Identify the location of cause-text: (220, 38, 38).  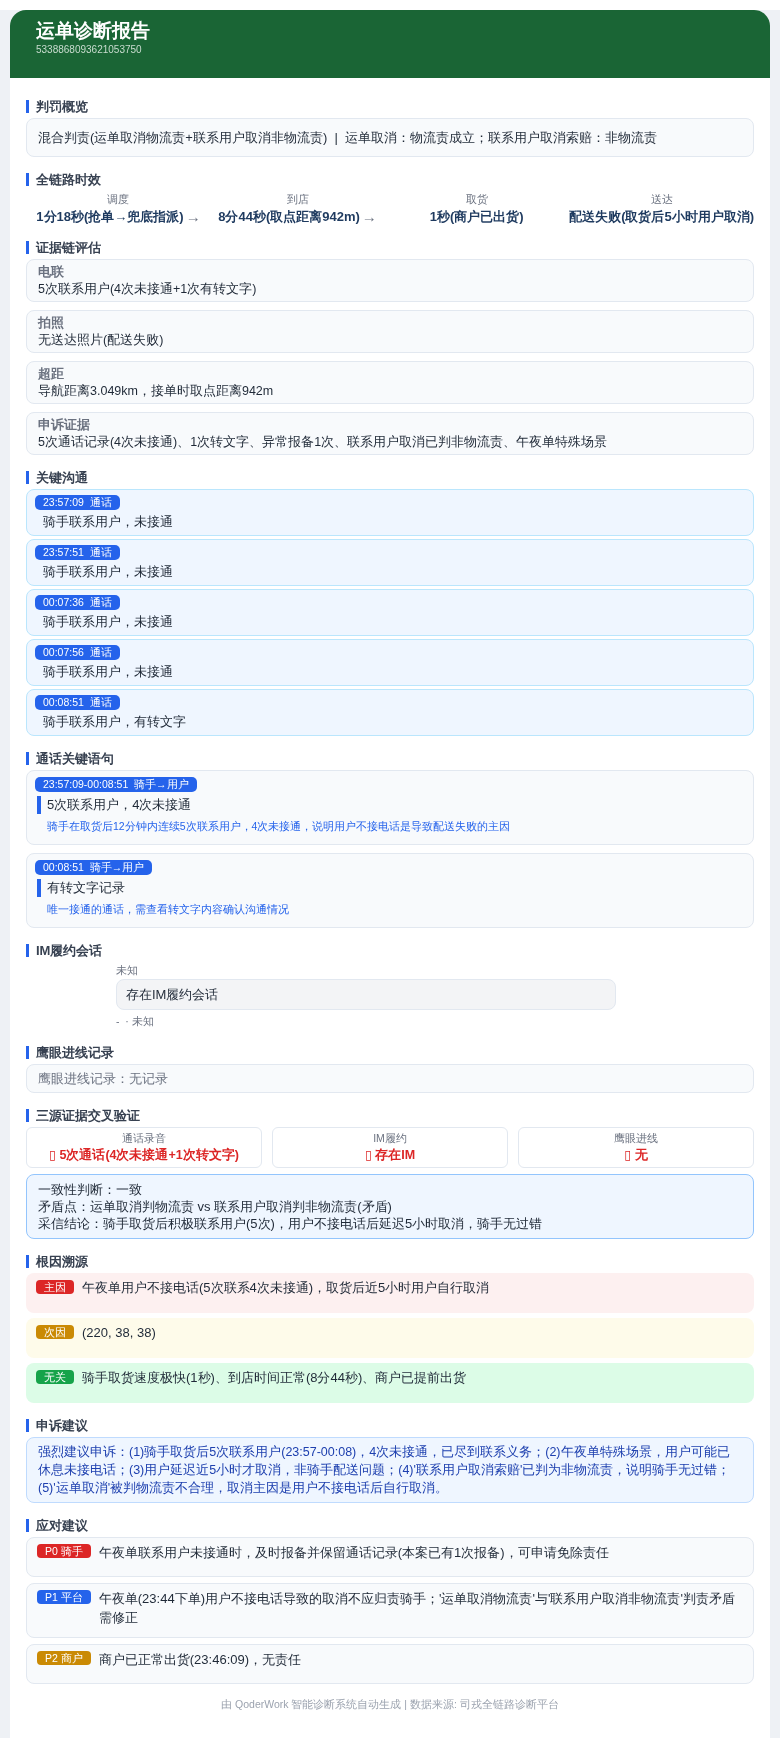
(119, 1332).